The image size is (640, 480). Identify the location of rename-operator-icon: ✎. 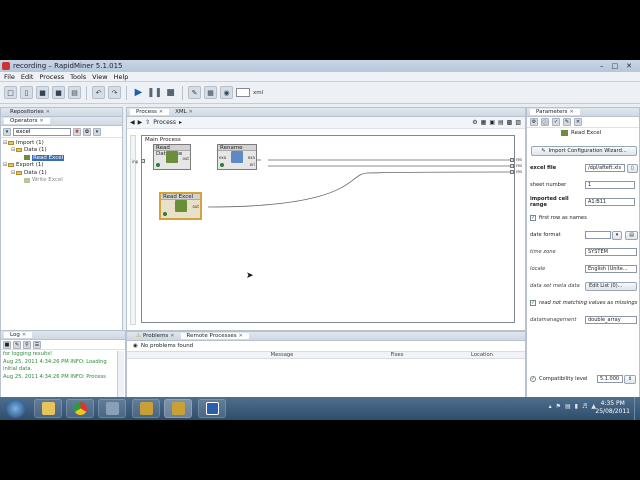
(567, 122).